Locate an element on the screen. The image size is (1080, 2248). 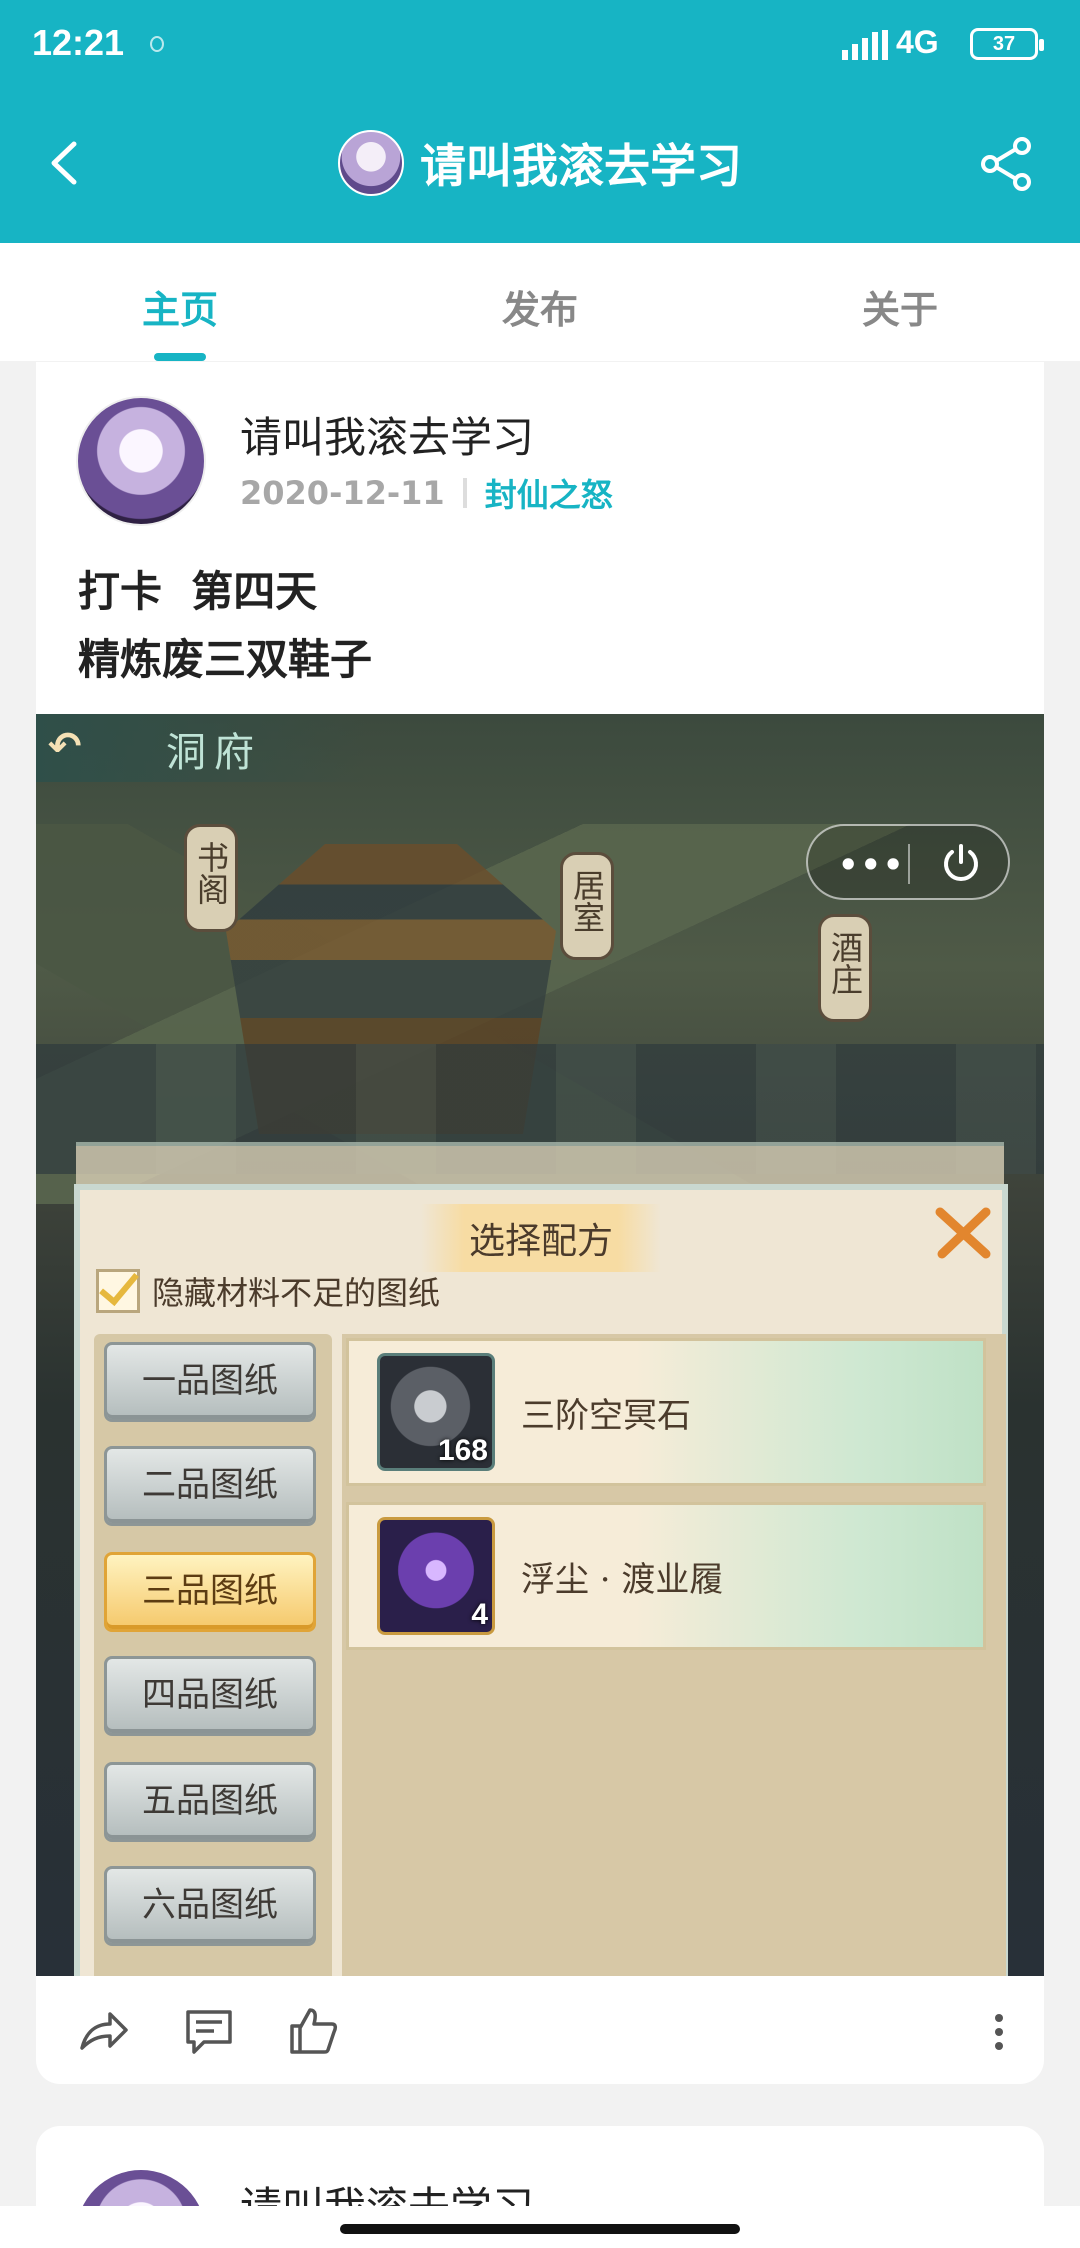
miniprogram-capsule: ••• is located at coordinates (908, 862).